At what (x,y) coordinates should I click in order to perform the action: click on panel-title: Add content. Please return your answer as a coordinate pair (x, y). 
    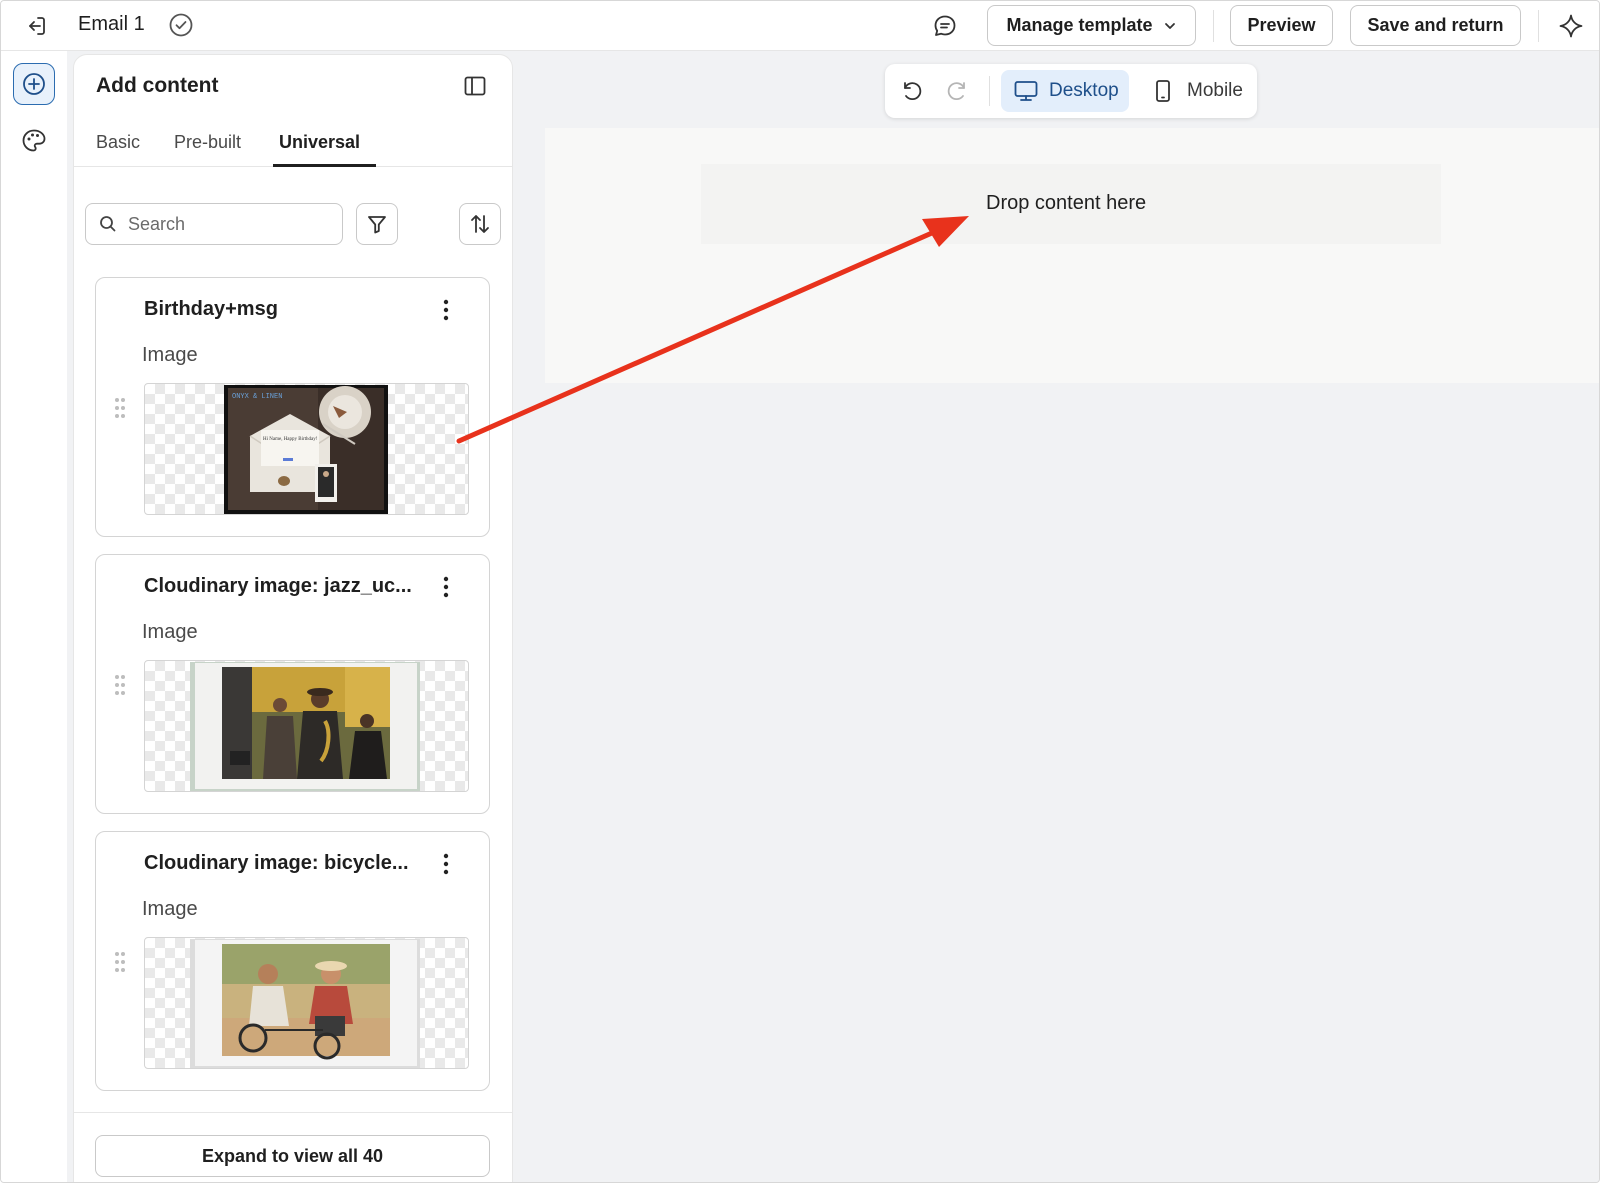
    Looking at the image, I should click on (157, 85).